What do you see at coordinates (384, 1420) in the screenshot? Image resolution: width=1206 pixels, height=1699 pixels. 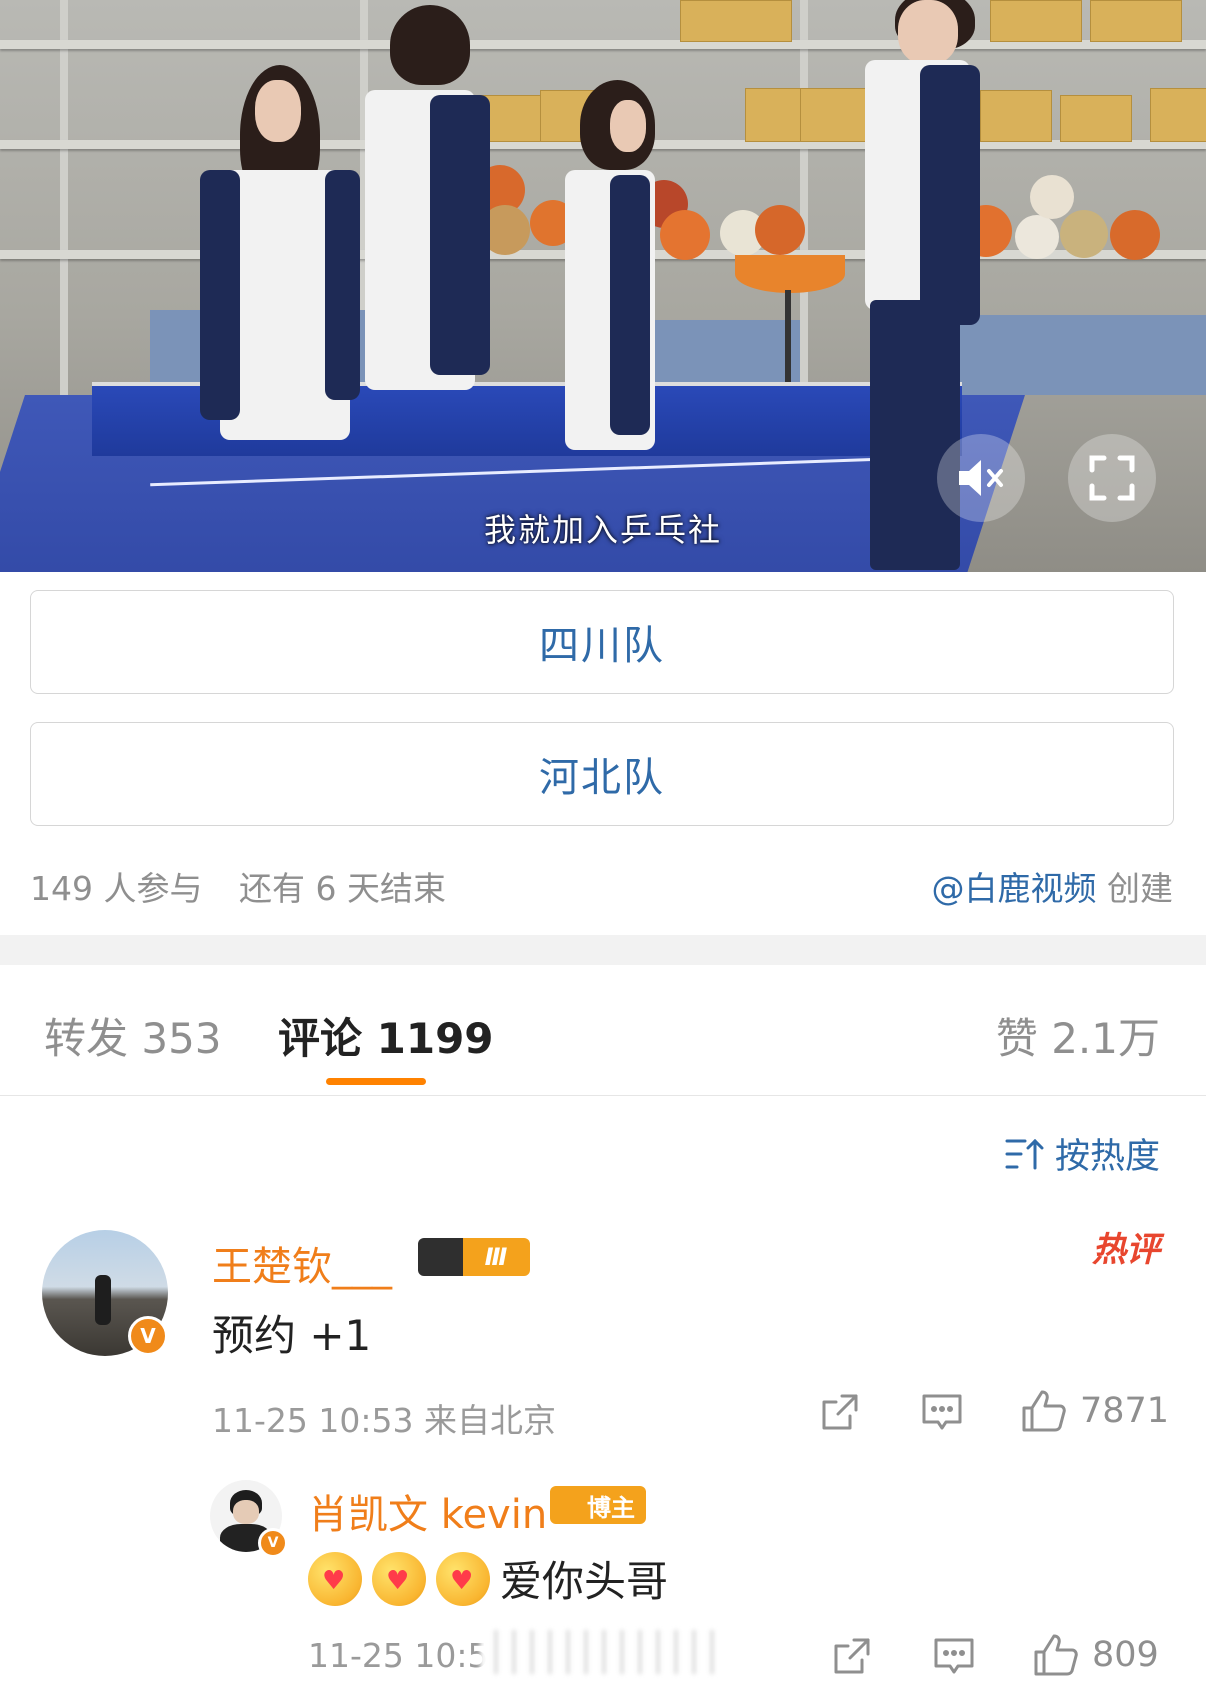 I see `comment-meta: 11-25 10:53 来自北京` at bounding box center [384, 1420].